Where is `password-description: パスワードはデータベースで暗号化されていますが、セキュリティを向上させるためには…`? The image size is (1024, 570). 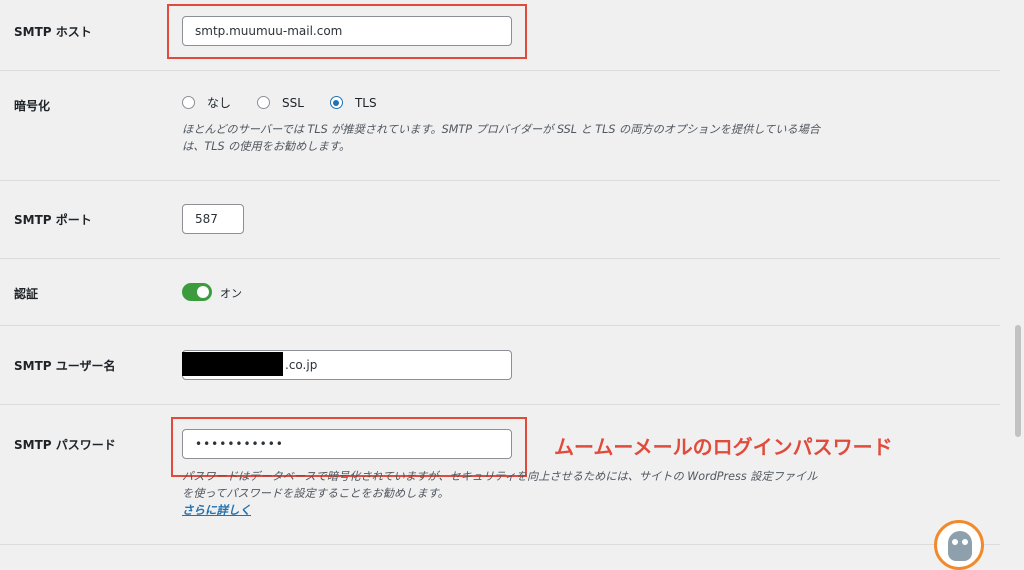
password-description: パスワードはデータベースで暗号化されていますが、セキュリティを向上させるためには… is located at coordinates (499, 485).